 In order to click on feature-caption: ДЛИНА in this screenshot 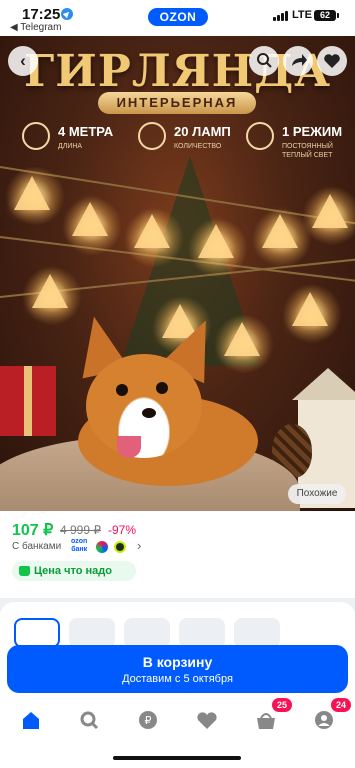, I will do `click(70, 146)`.